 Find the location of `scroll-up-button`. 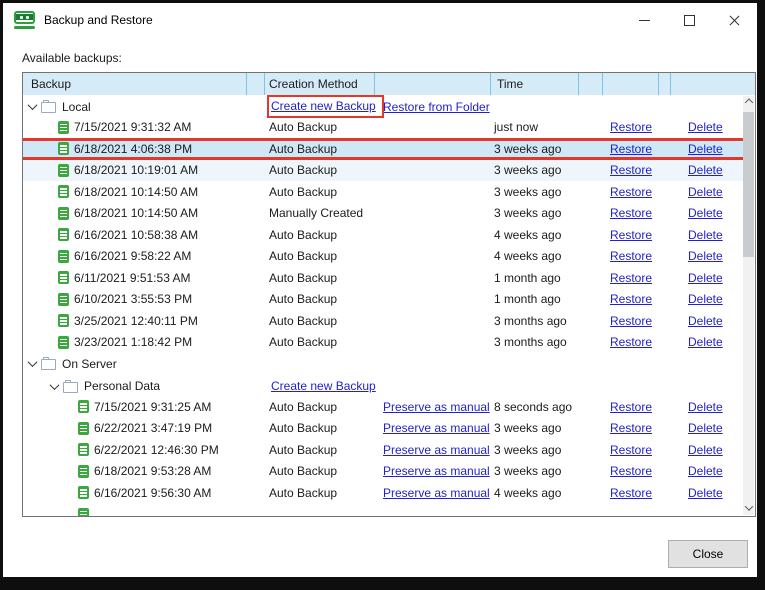

scroll-up-button is located at coordinates (748, 103).